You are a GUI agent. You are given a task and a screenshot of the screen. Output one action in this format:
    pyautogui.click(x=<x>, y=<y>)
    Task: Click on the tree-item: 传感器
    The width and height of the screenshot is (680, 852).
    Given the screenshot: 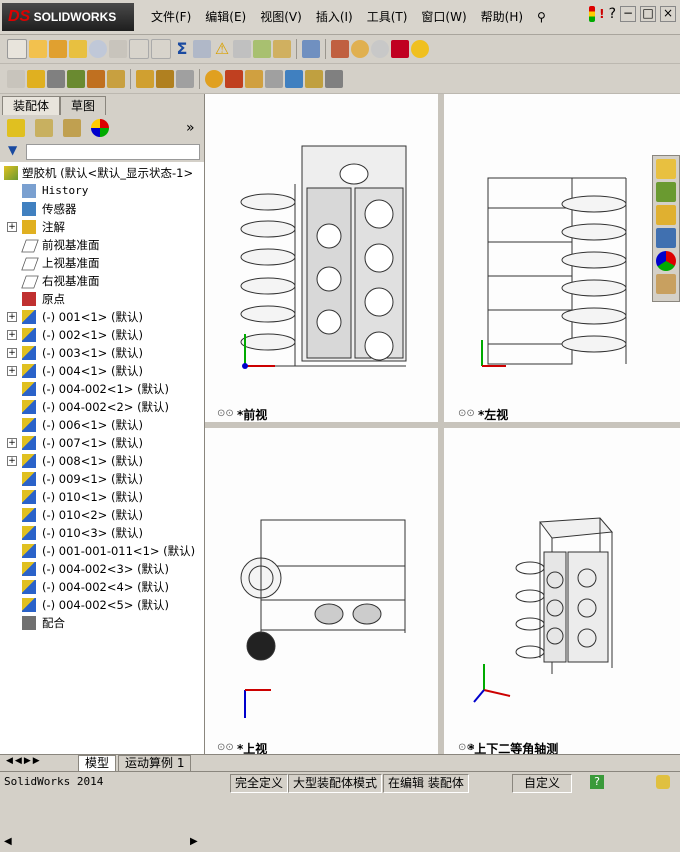 What is the action you would take?
    pyautogui.click(x=102, y=209)
    